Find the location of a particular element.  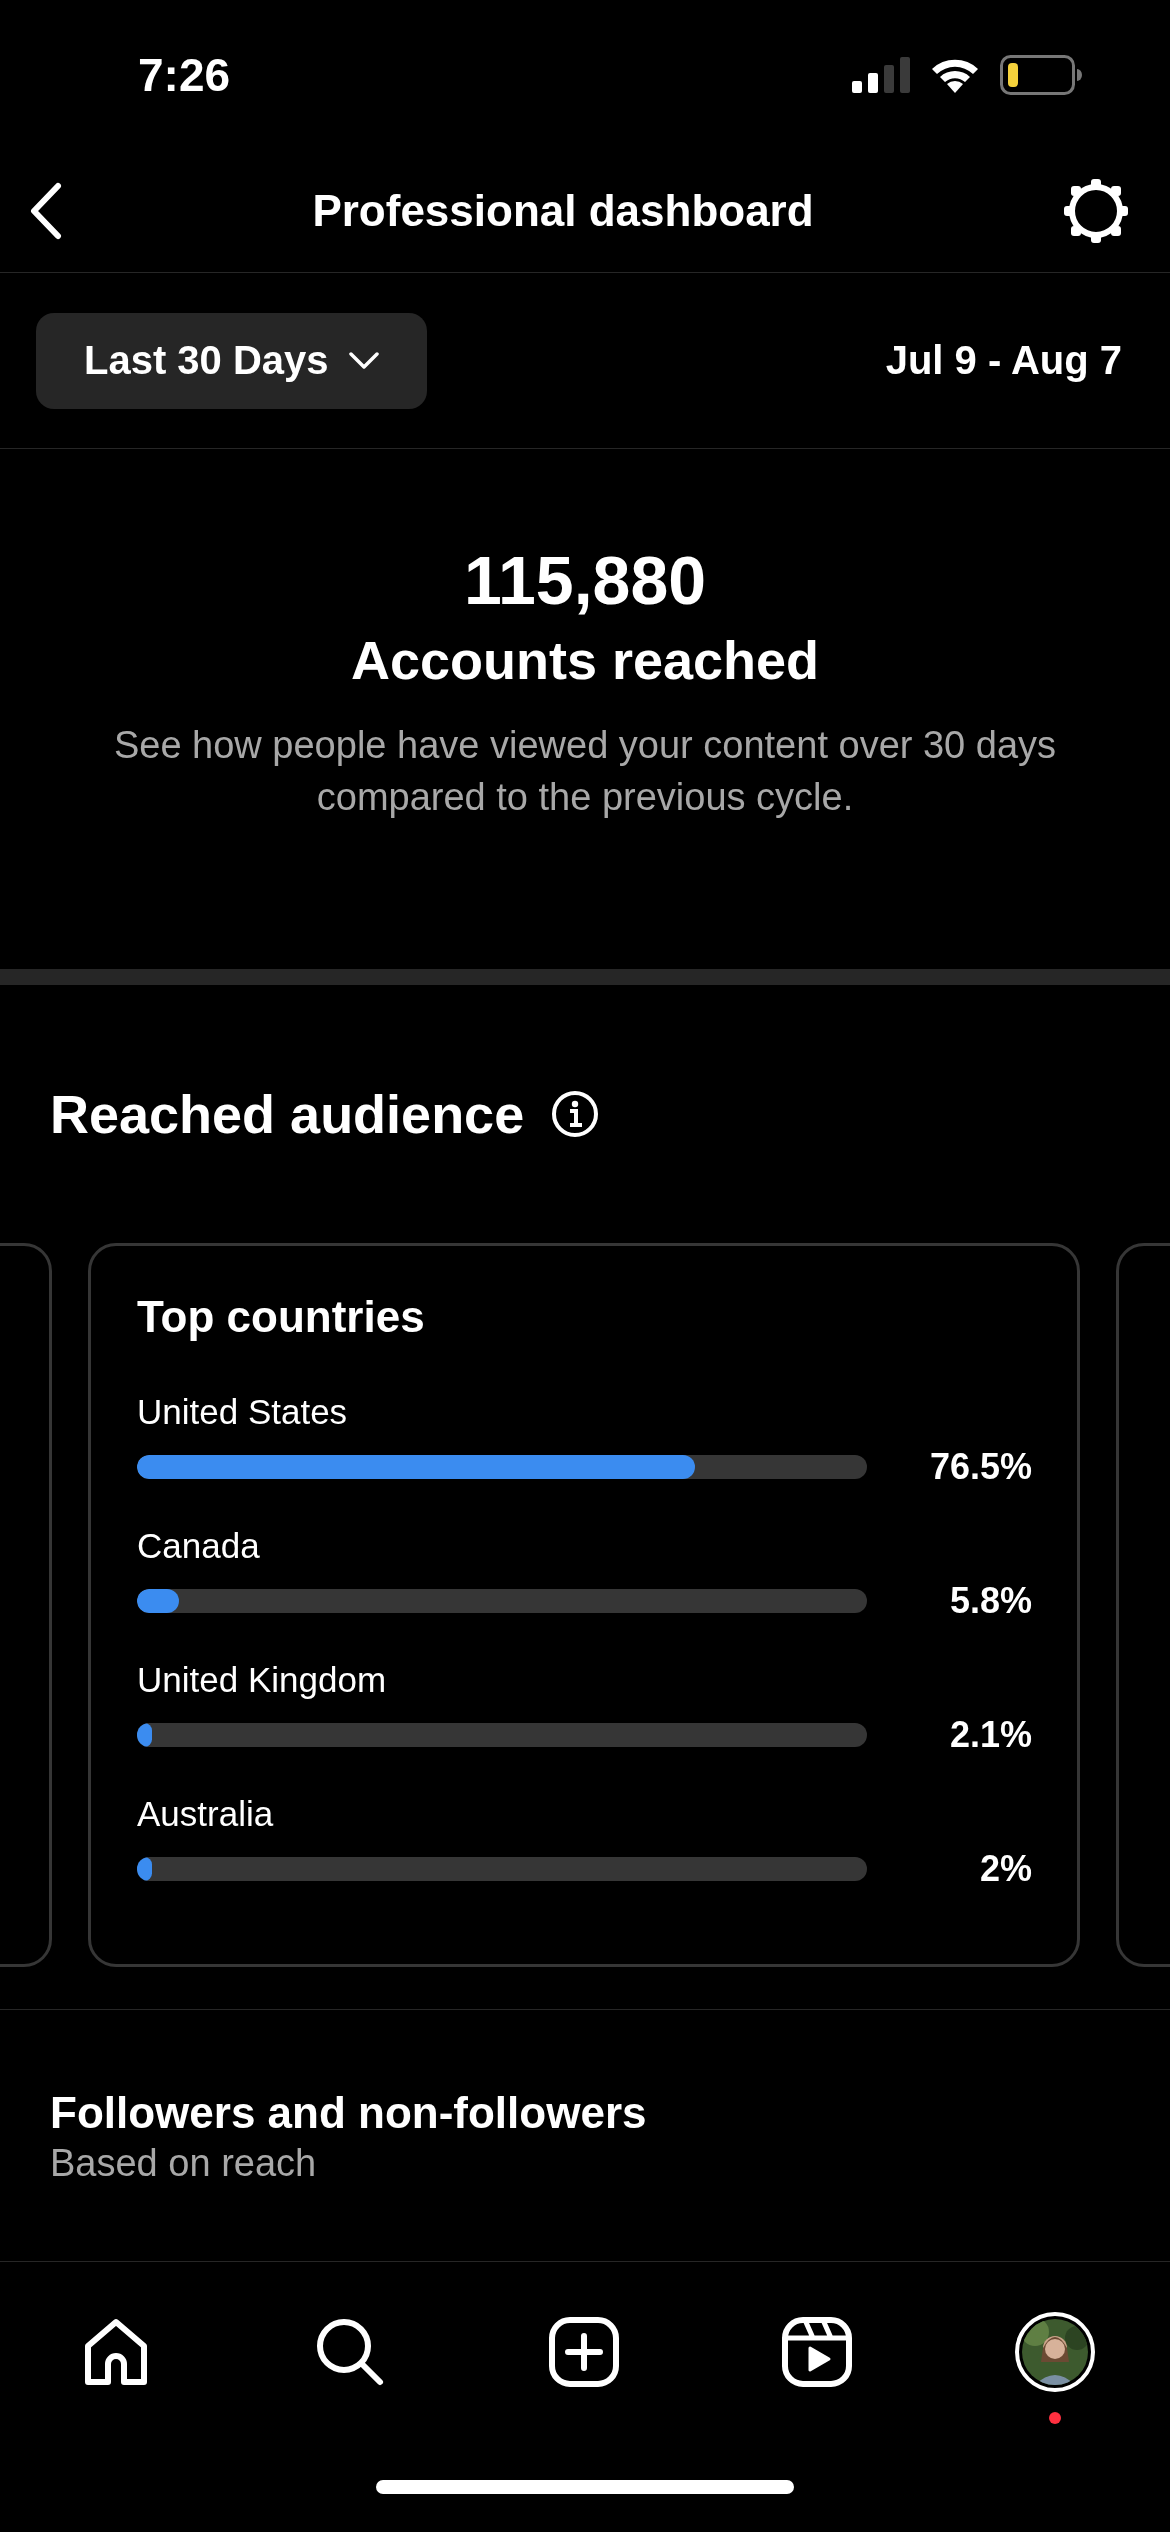

back-icon is located at coordinates (46, 211).